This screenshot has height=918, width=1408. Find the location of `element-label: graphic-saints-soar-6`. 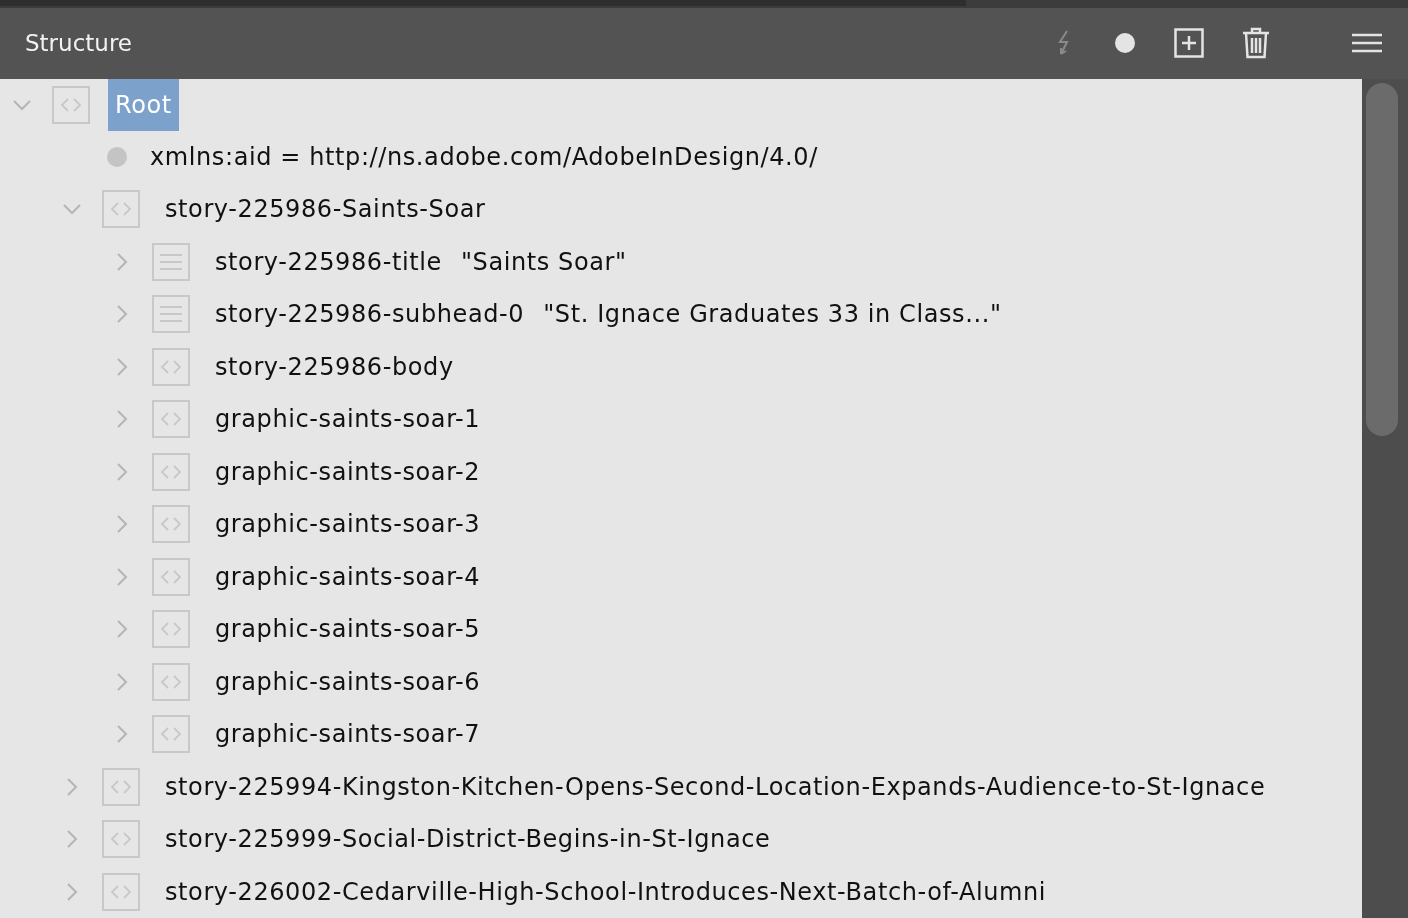

element-label: graphic-saints-soar-6 is located at coordinates (348, 681).